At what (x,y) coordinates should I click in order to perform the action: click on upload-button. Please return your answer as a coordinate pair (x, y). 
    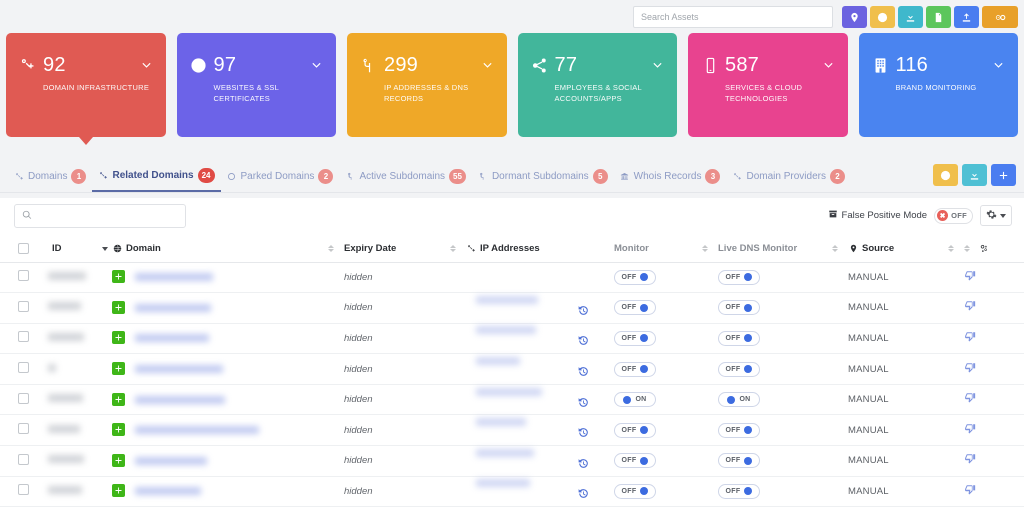
    Looking at the image, I should click on (966, 17).